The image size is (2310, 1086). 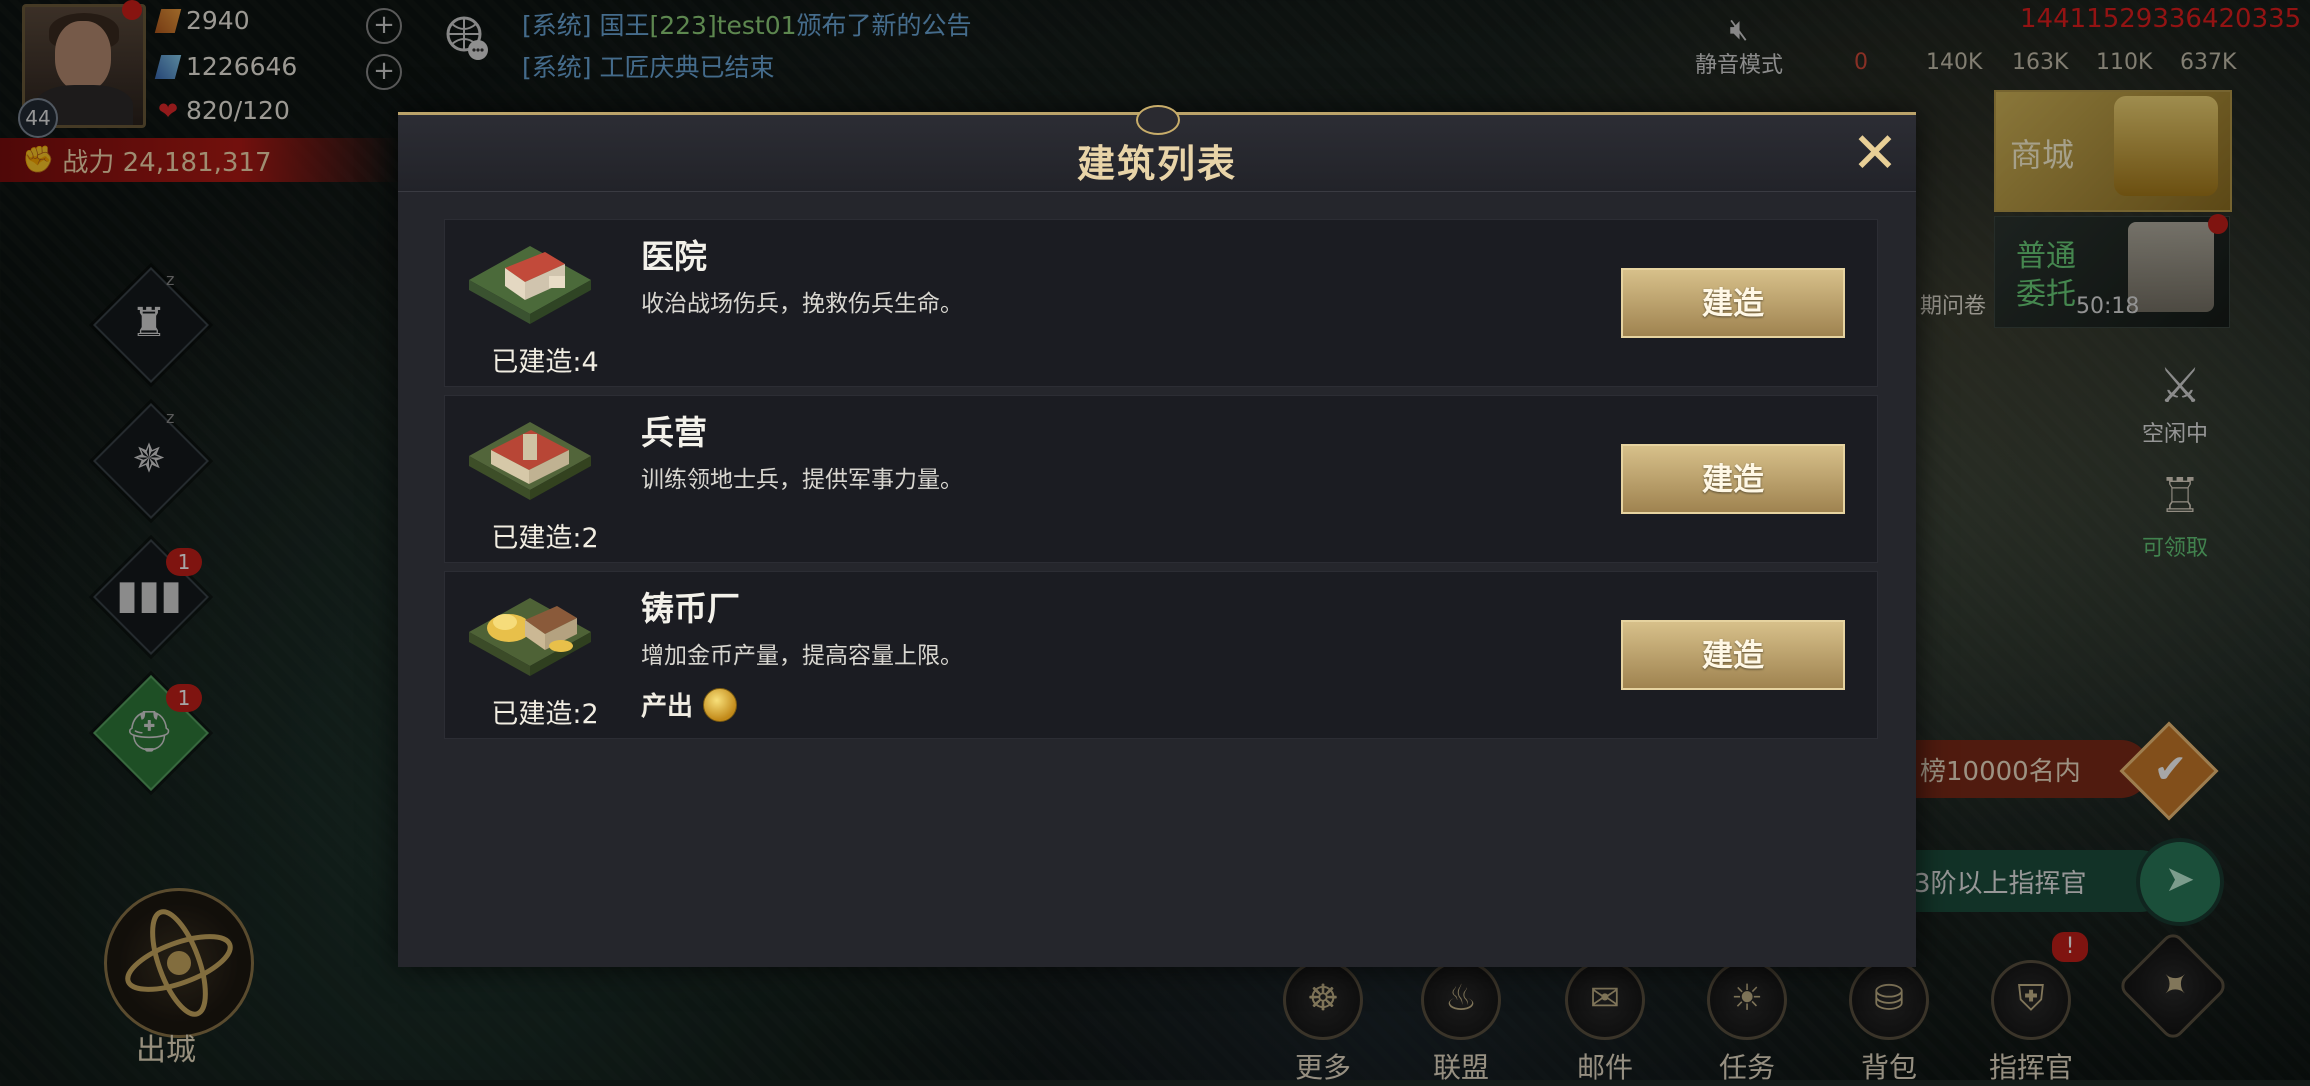 What do you see at coordinates (530, 461) in the screenshot?
I see `barracks-building-icon` at bounding box center [530, 461].